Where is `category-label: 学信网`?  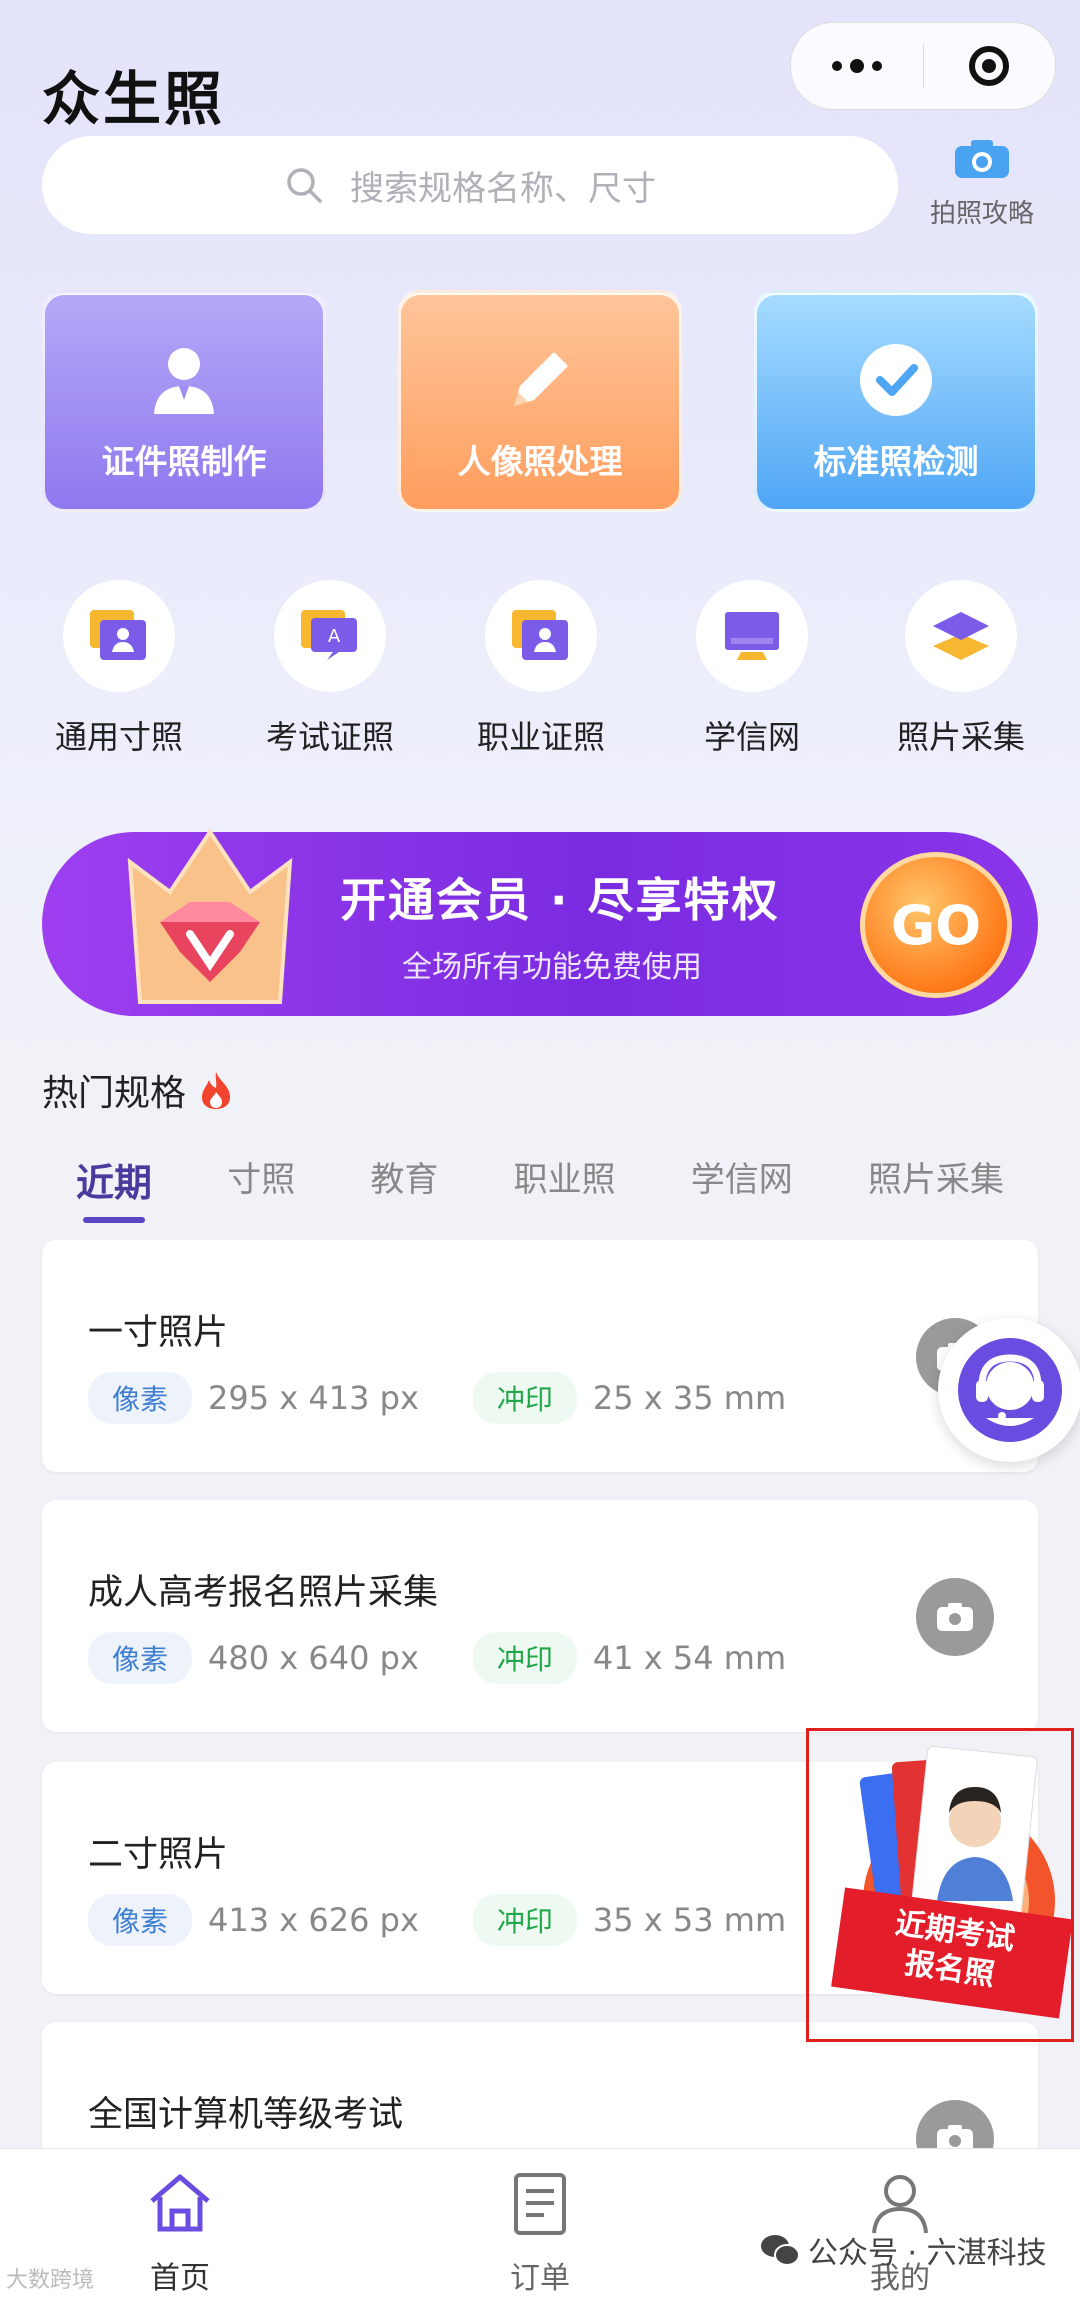 category-label: 学信网 is located at coordinates (751, 737).